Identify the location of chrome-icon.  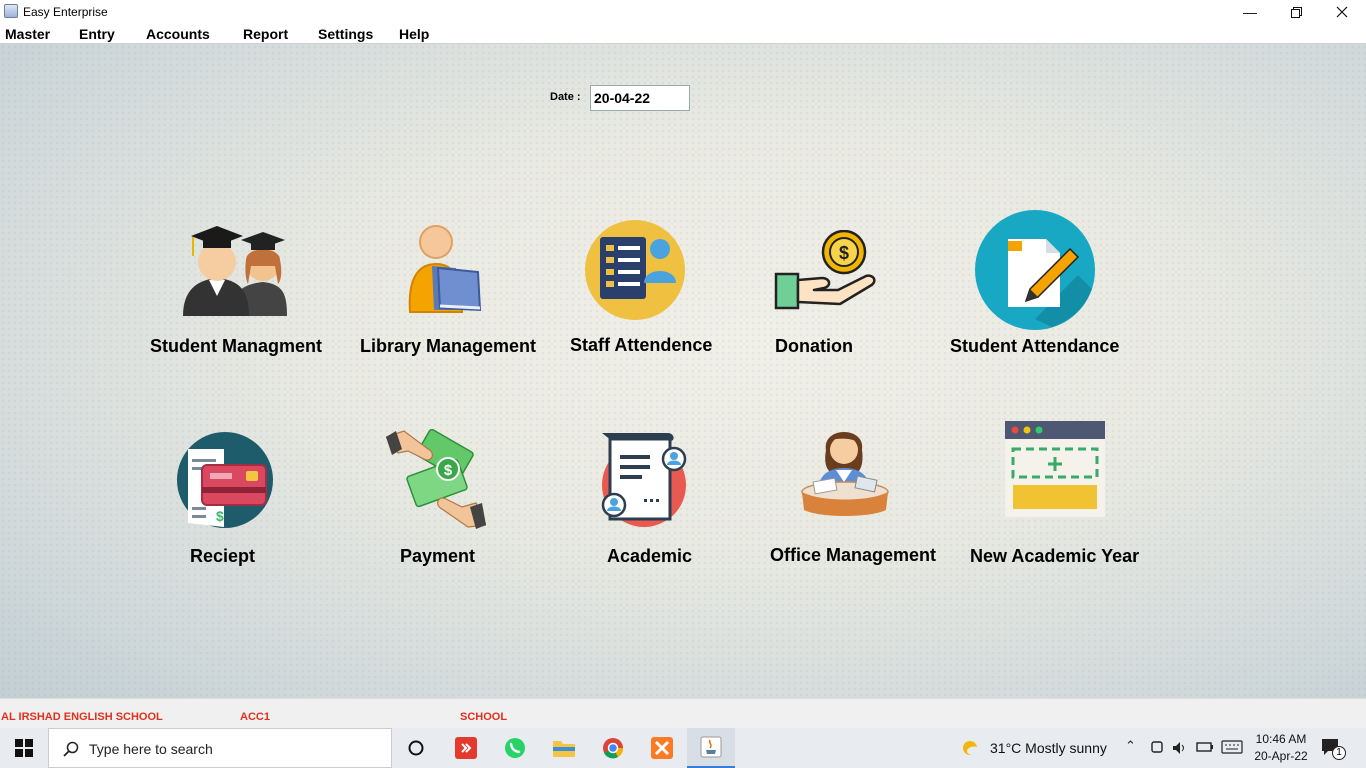
(613, 748).